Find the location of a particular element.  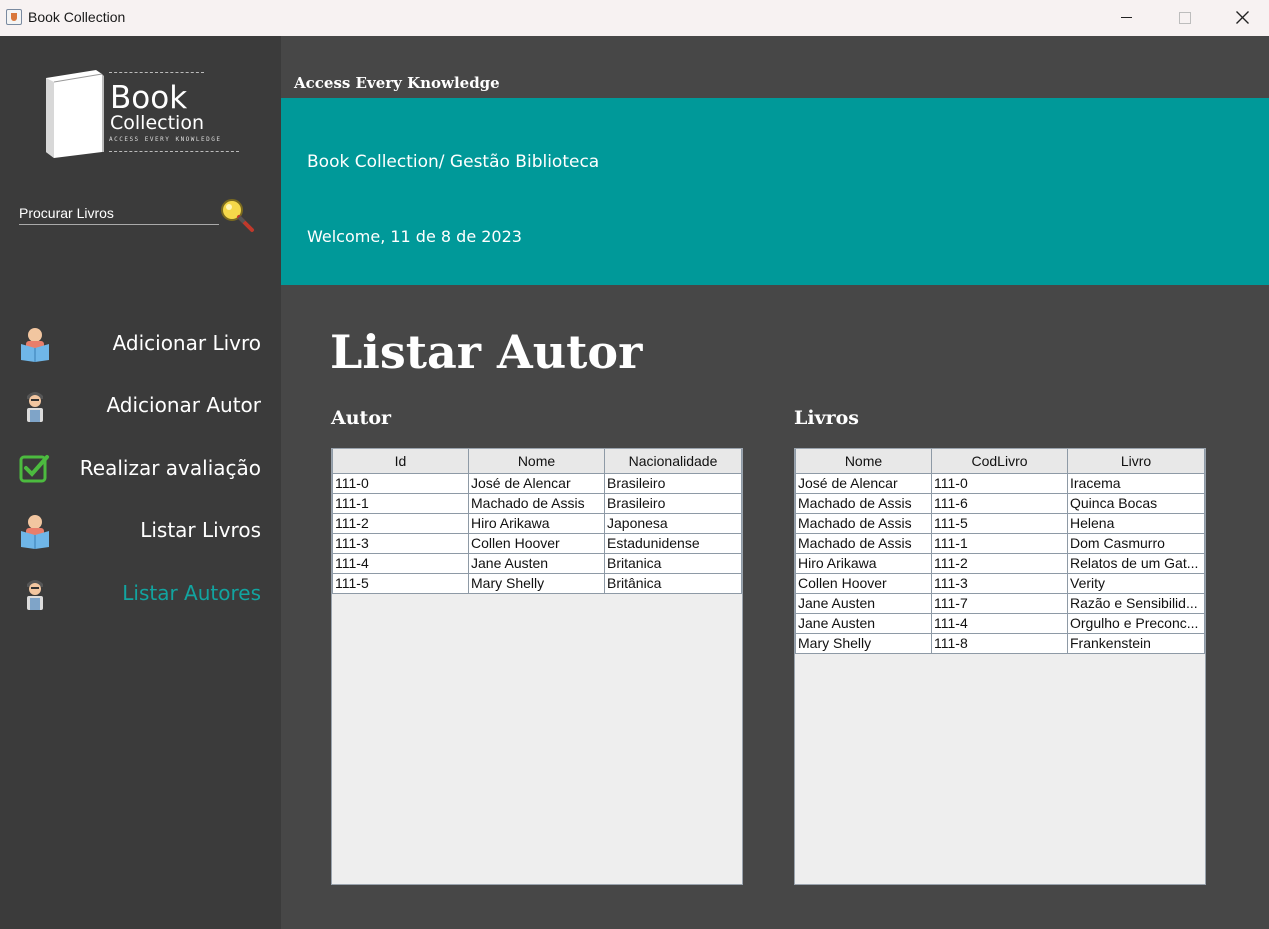

table-cell: Iracema is located at coordinates (1136, 483).